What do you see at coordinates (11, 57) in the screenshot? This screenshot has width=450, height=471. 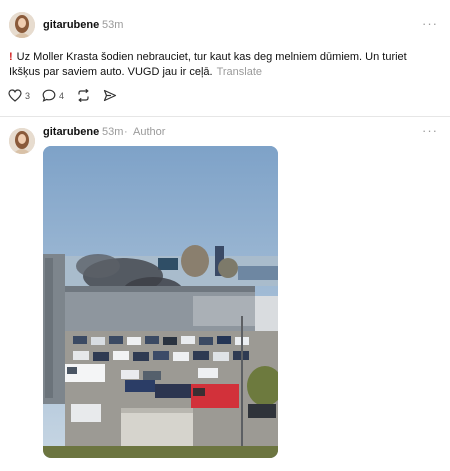 I see `alert-icon: !` at bounding box center [11, 57].